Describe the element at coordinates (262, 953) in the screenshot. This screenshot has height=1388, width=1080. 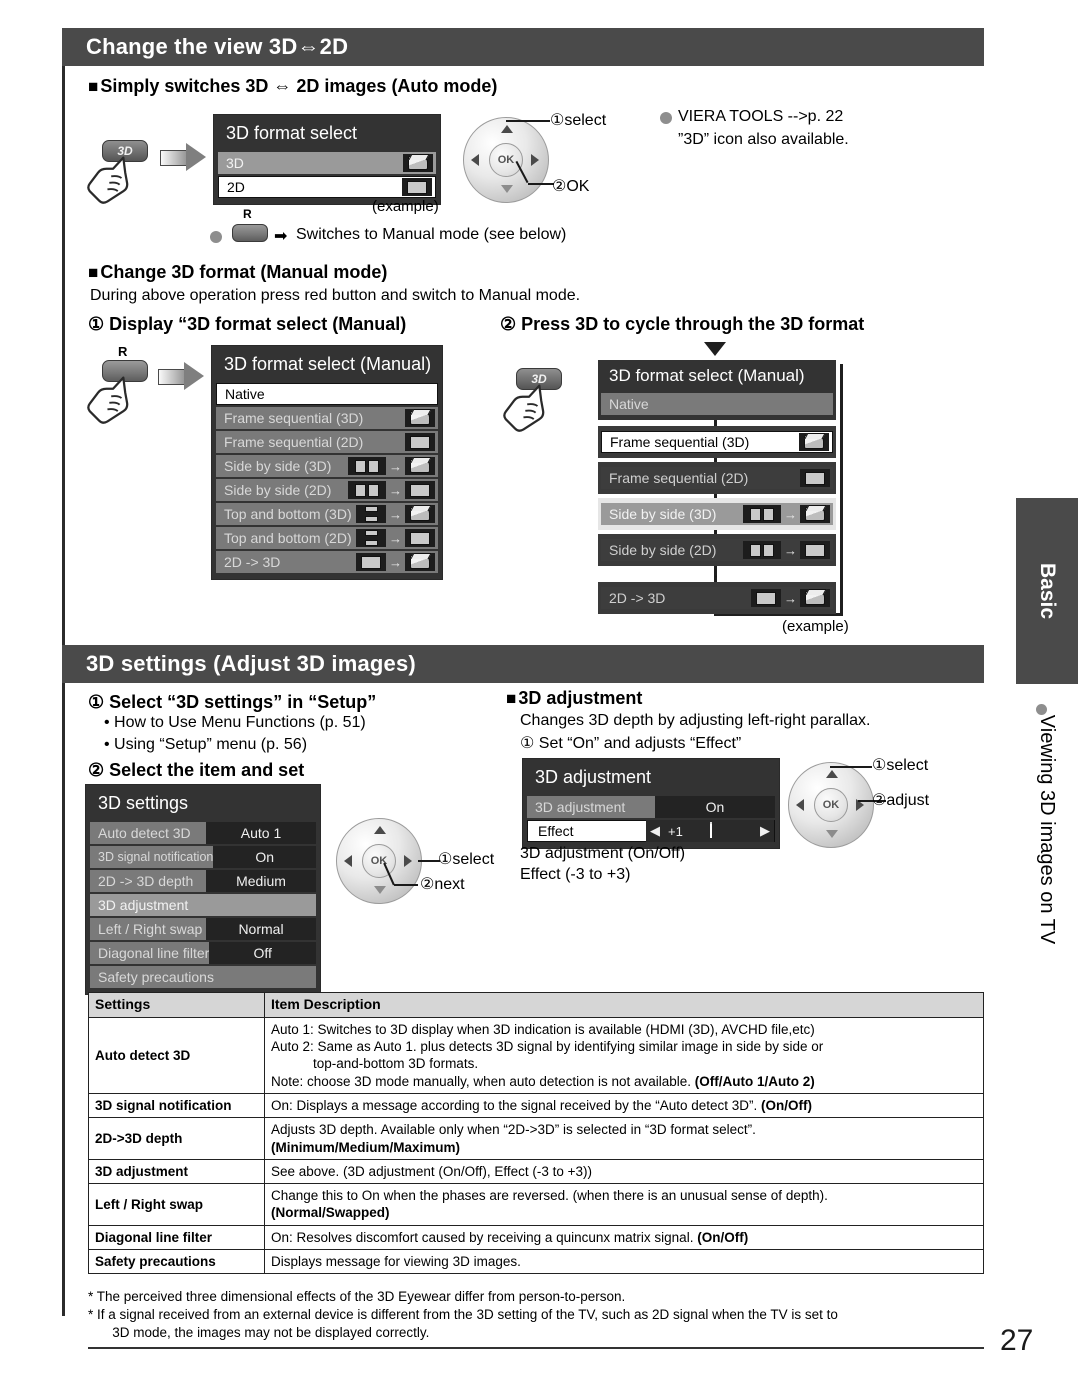
I see `settings-row-value: Off` at that location.